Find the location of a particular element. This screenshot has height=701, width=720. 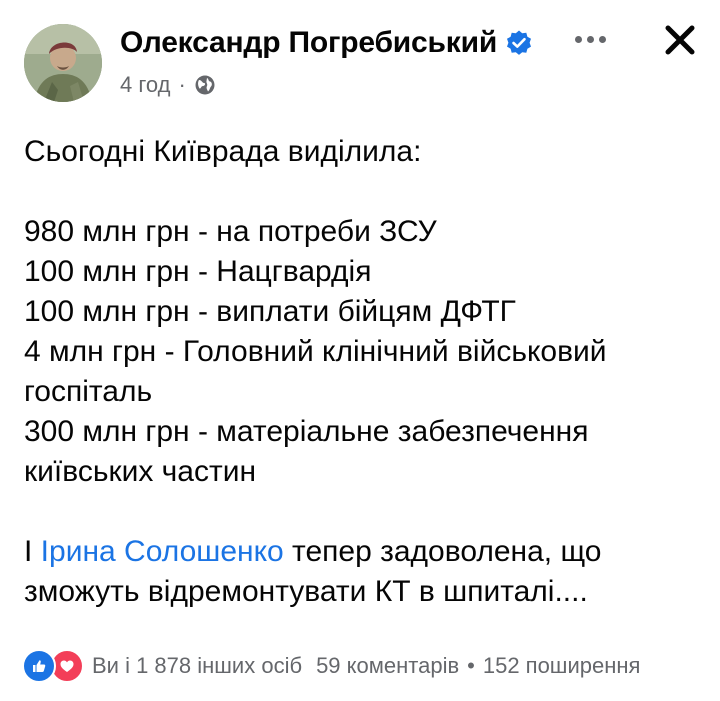

author-line: Олександр Погребиський is located at coordinates (326, 43).